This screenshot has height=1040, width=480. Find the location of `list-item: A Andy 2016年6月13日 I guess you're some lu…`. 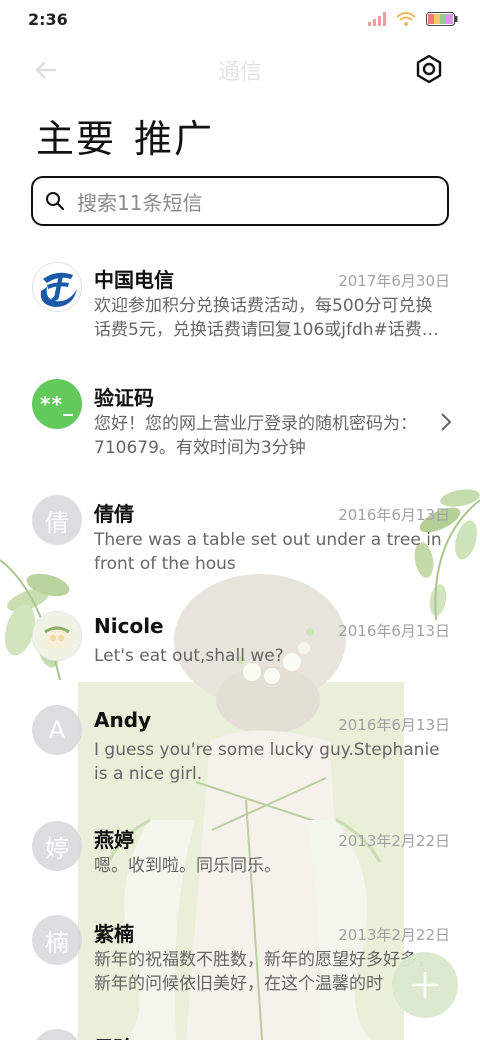

list-item: A Andy 2016年6月13日 I guess you're some lu… is located at coordinates (240, 757).